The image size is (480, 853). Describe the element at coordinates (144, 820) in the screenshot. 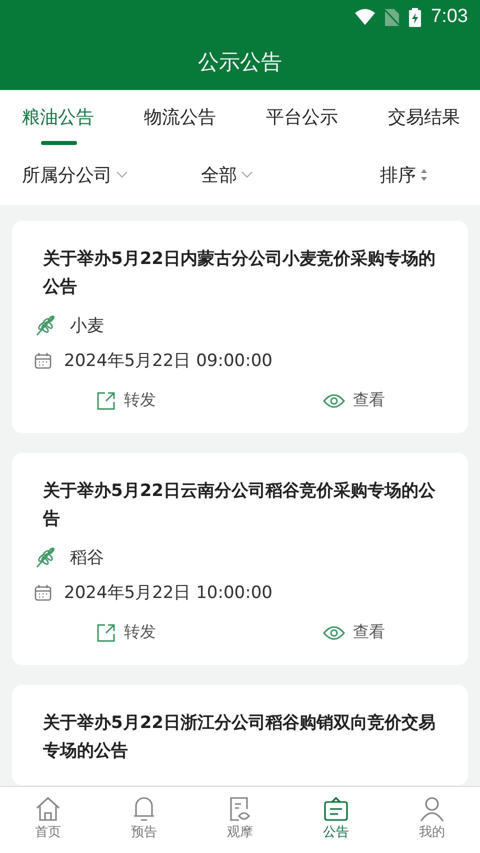

I see `nav-item: 预告` at that location.